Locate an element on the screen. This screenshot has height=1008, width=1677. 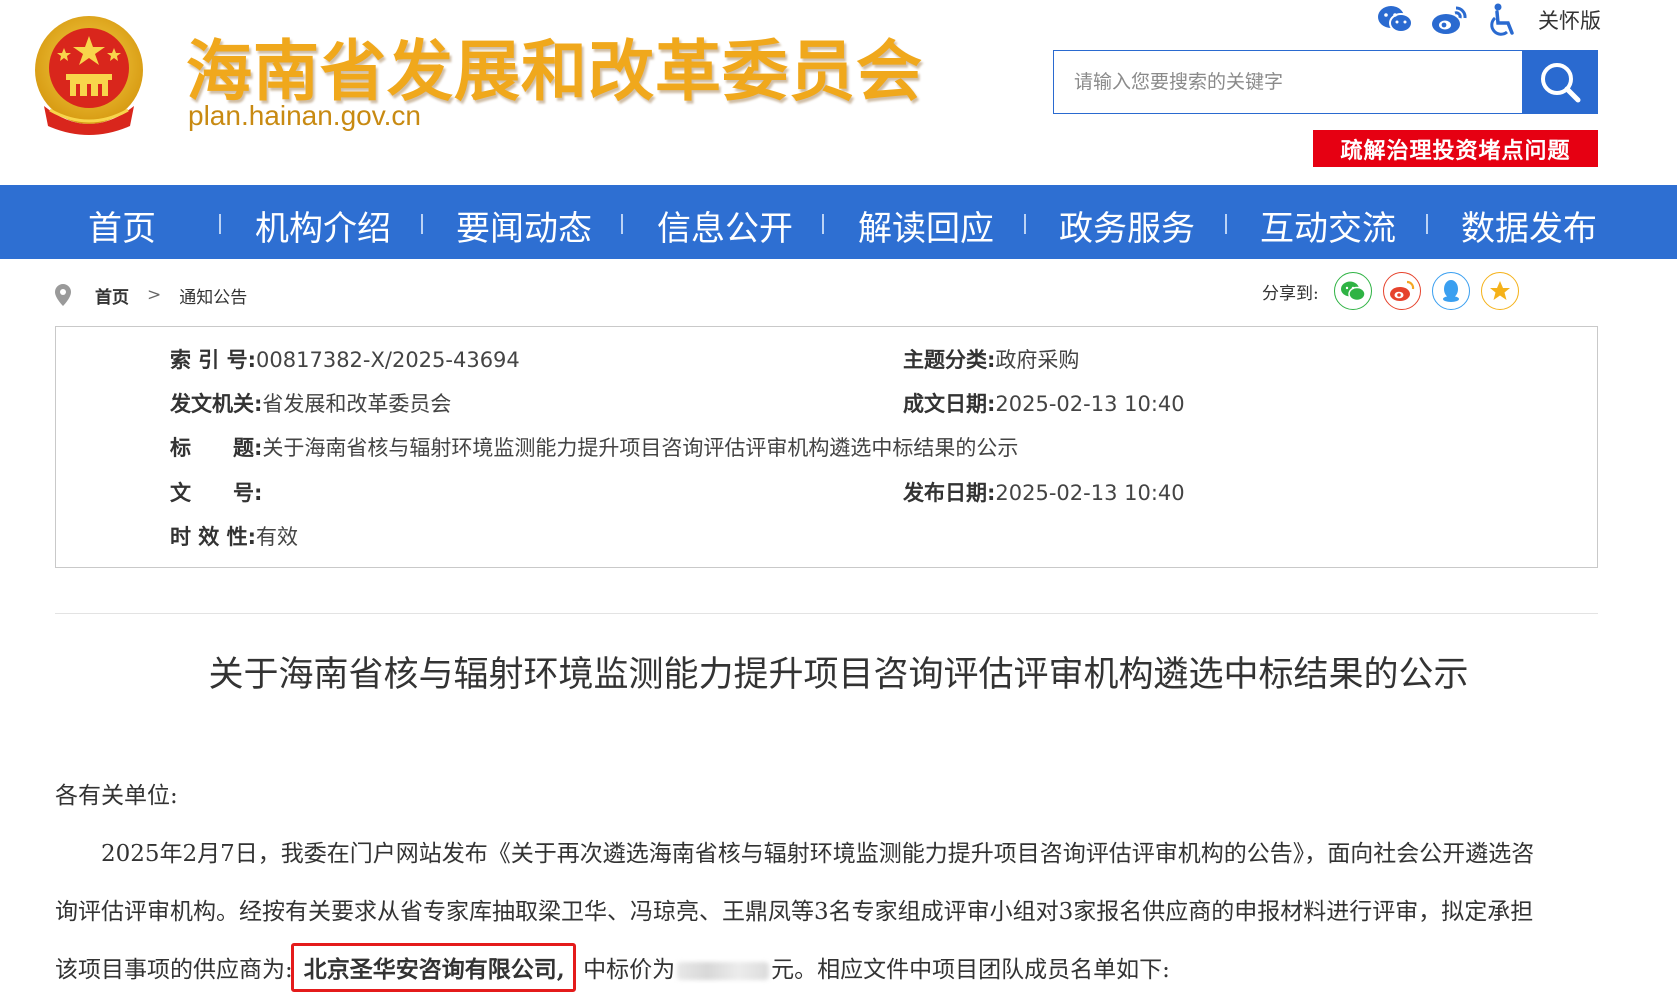
search-button is located at coordinates (1559, 82).